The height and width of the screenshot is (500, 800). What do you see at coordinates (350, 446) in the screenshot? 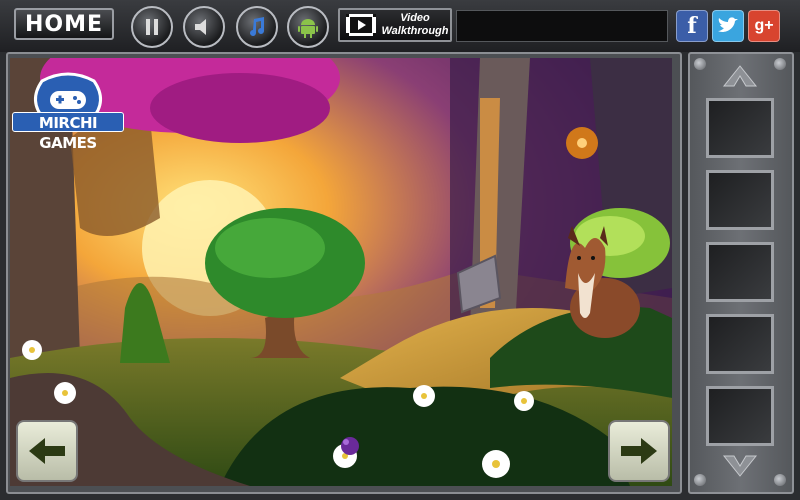
I see `purple-berry-item` at bounding box center [350, 446].